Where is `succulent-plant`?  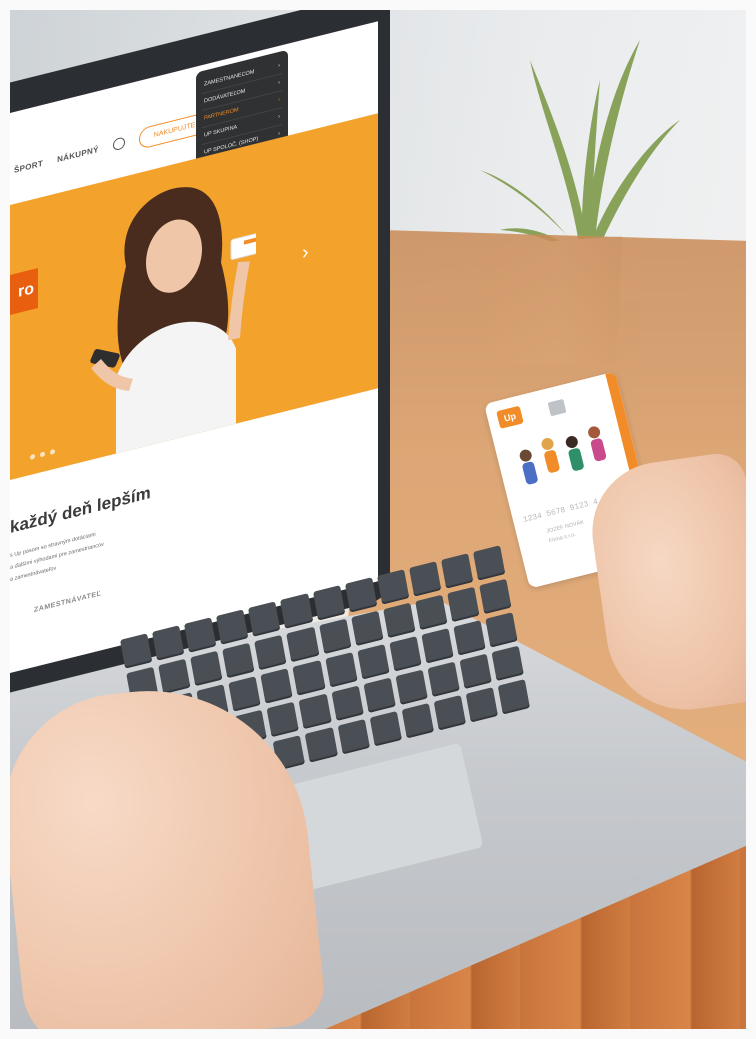 succulent-plant is located at coordinates (580, 148).